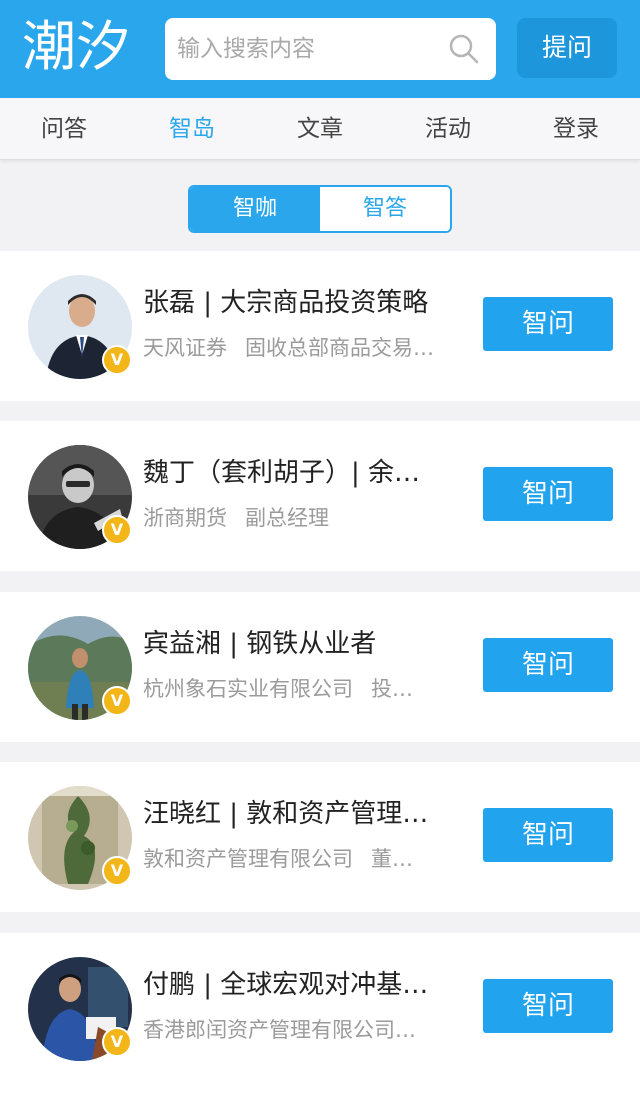 This screenshot has width=640, height=1098. What do you see at coordinates (385, 209) in the screenshot?
I see `tab-zhida: 智答` at bounding box center [385, 209].